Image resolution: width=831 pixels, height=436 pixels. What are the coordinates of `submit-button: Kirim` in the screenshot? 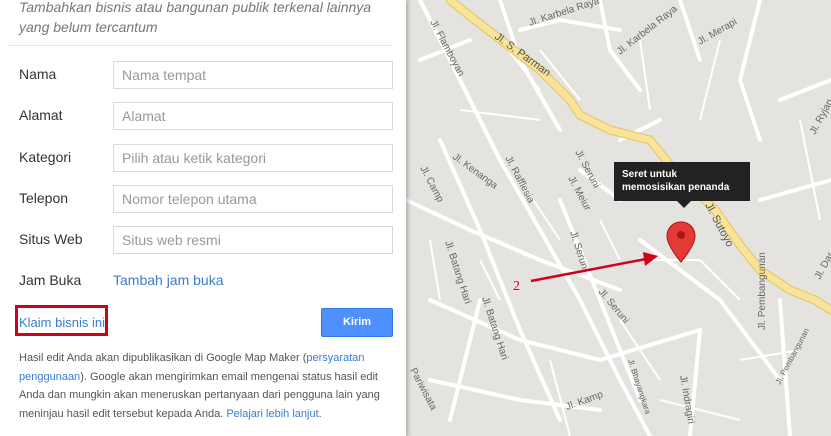 It's located at (357, 322).